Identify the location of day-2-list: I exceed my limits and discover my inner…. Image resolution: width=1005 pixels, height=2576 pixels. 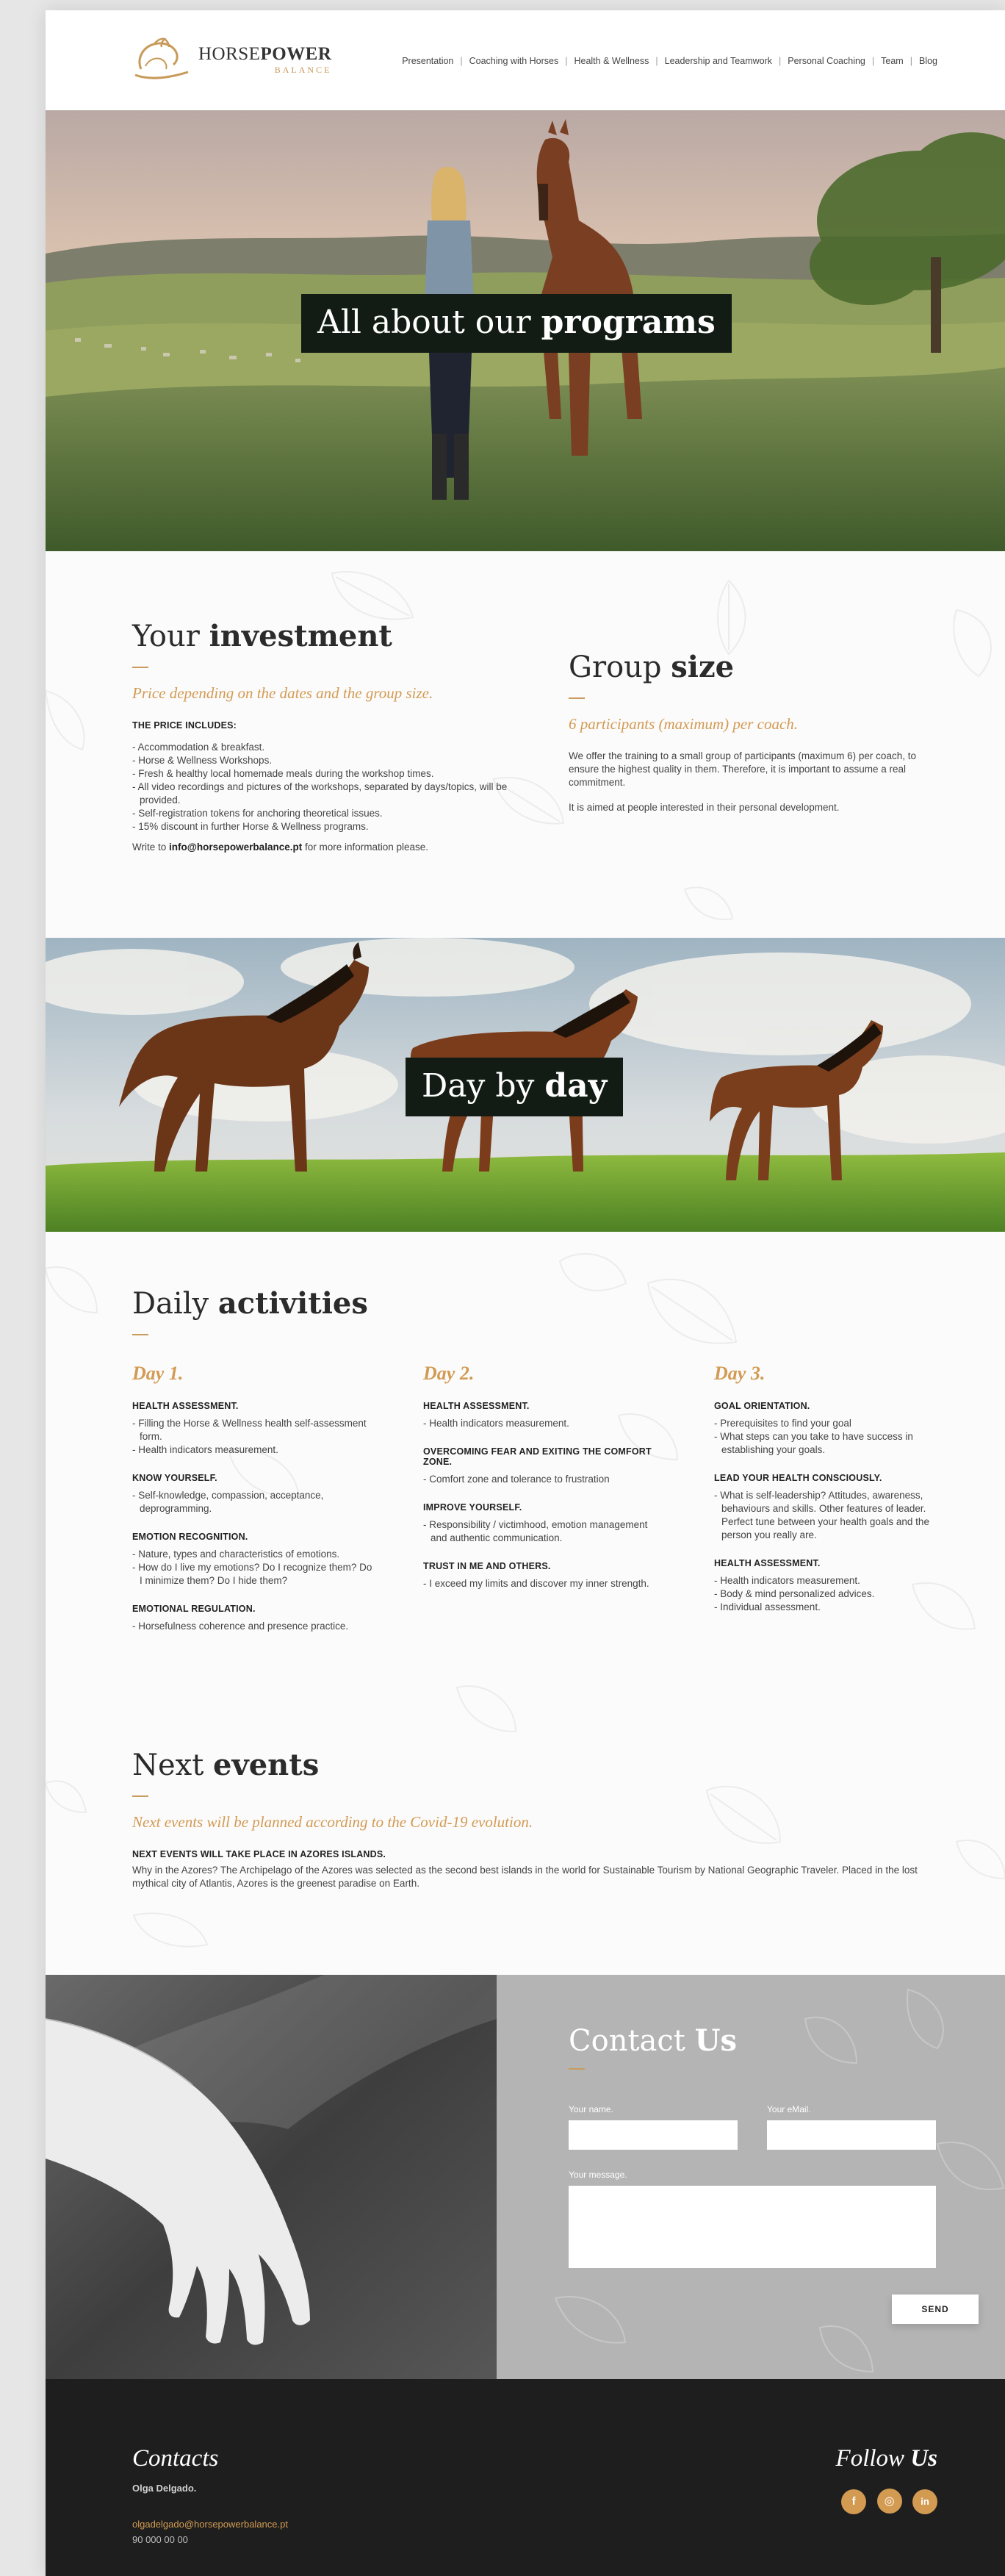
(544, 1583).